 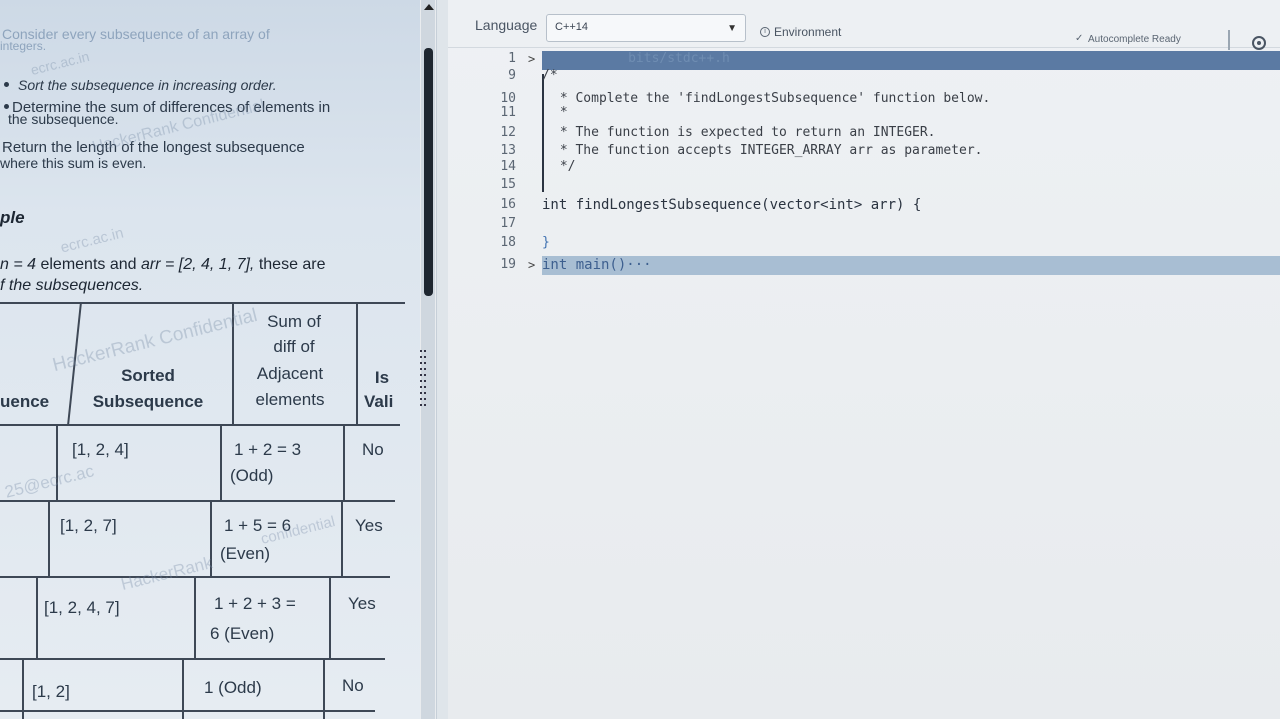 What do you see at coordinates (807, 32) in the screenshot?
I see `environment-link: Environment` at bounding box center [807, 32].